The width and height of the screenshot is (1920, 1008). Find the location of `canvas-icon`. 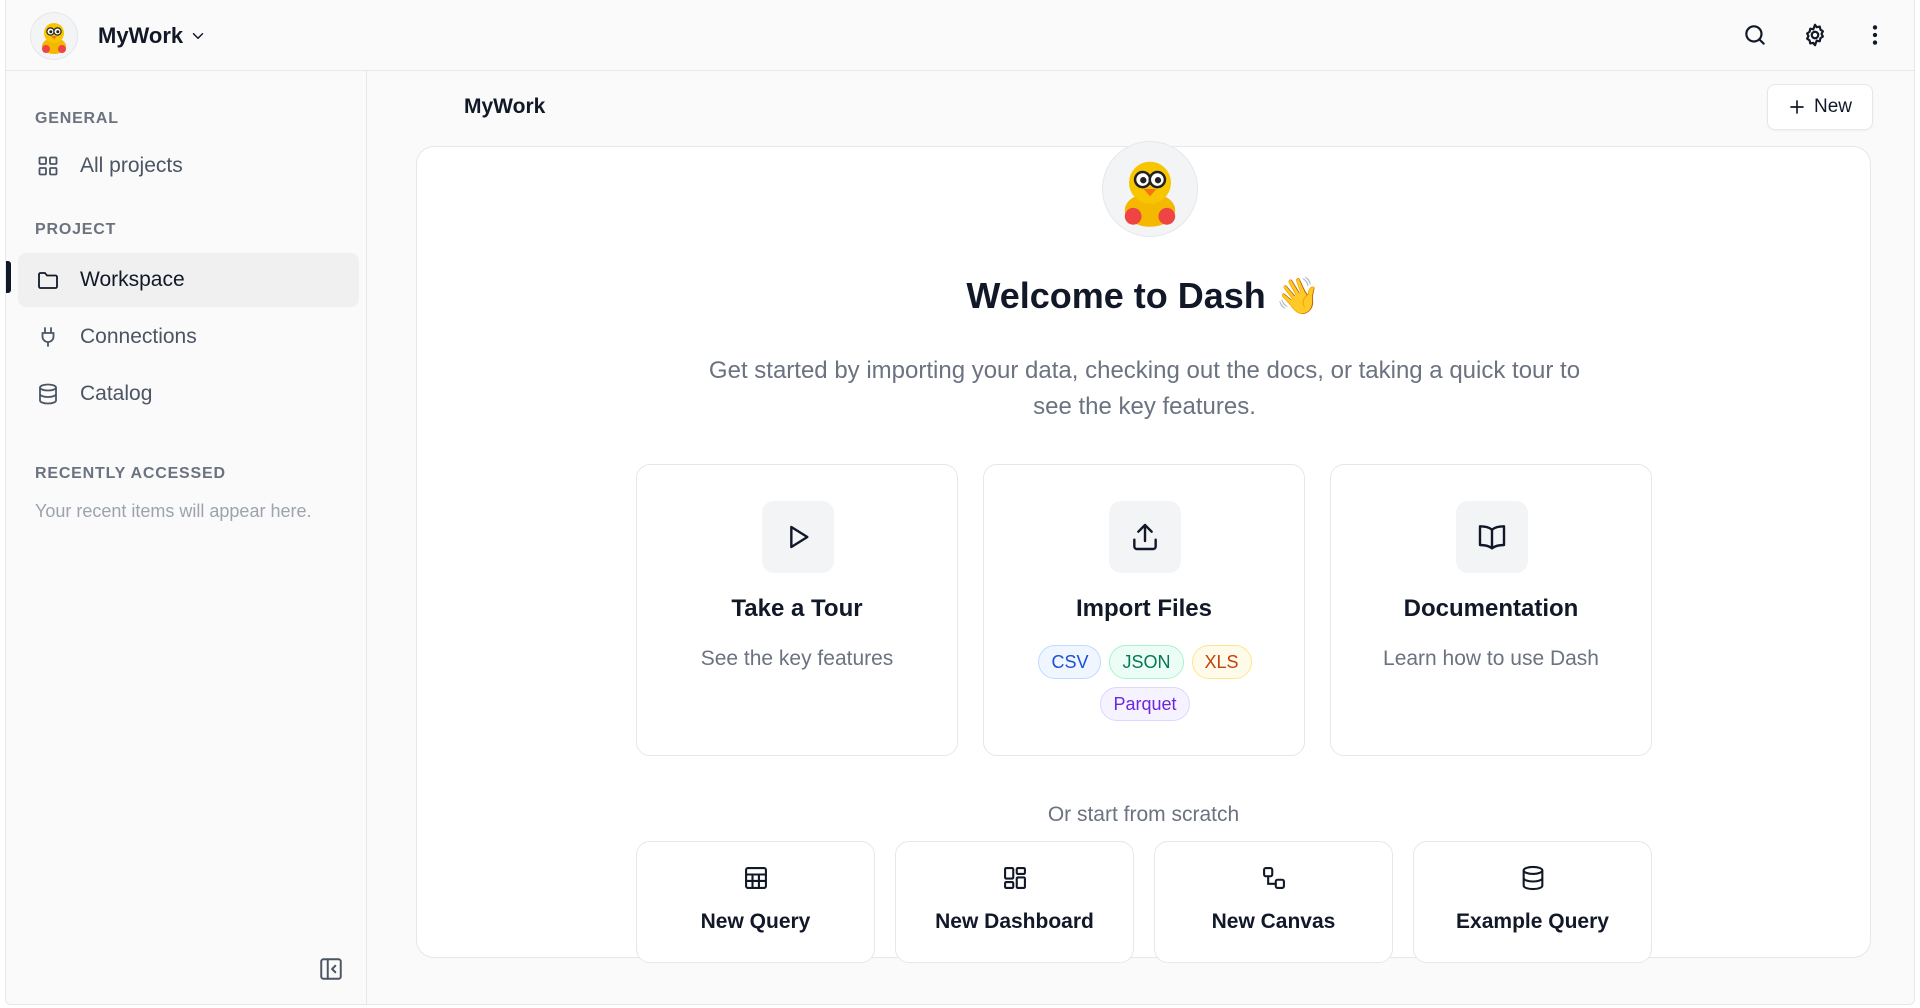

canvas-icon is located at coordinates (1274, 878).